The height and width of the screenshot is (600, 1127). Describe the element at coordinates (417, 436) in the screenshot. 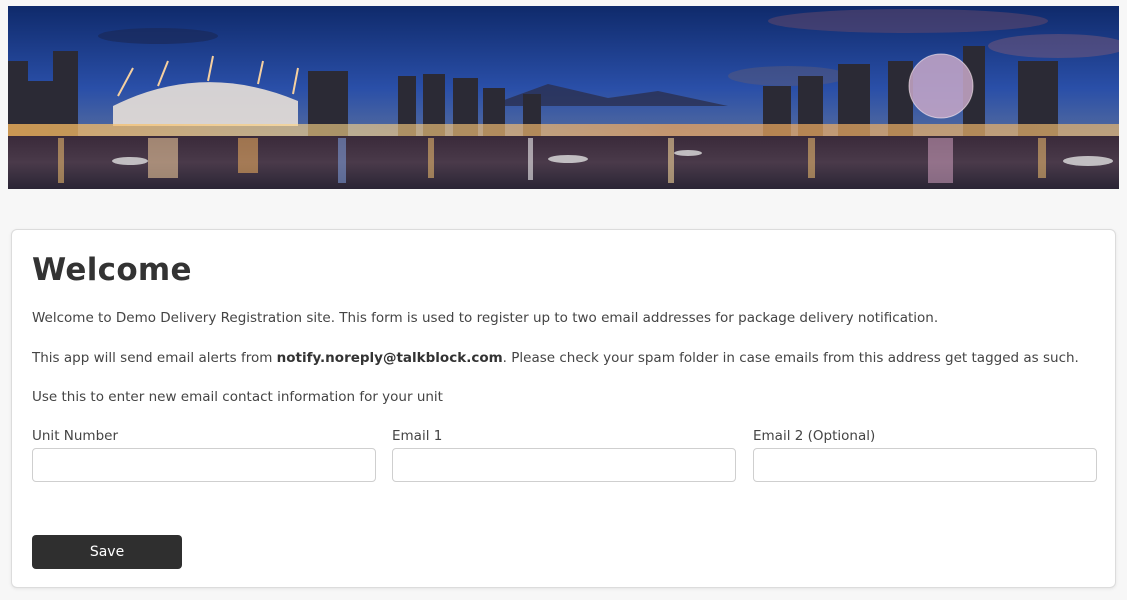

I see `email1-label: Email 1` at that location.